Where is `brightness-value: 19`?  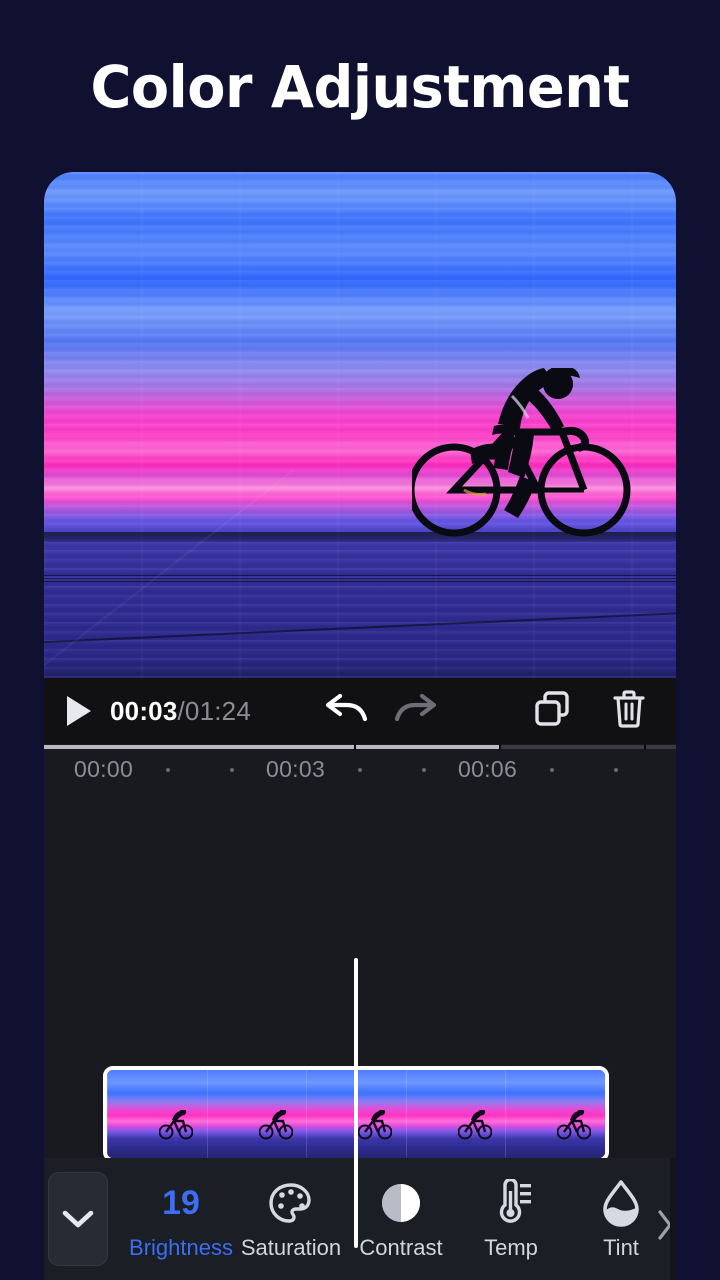
brightness-value: 19 is located at coordinates (181, 1203).